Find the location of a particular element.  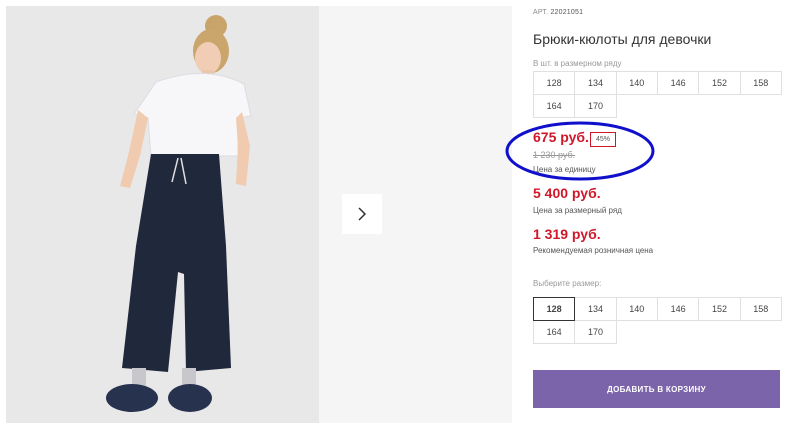

size-row-cell: 164 is located at coordinates (554, 106).